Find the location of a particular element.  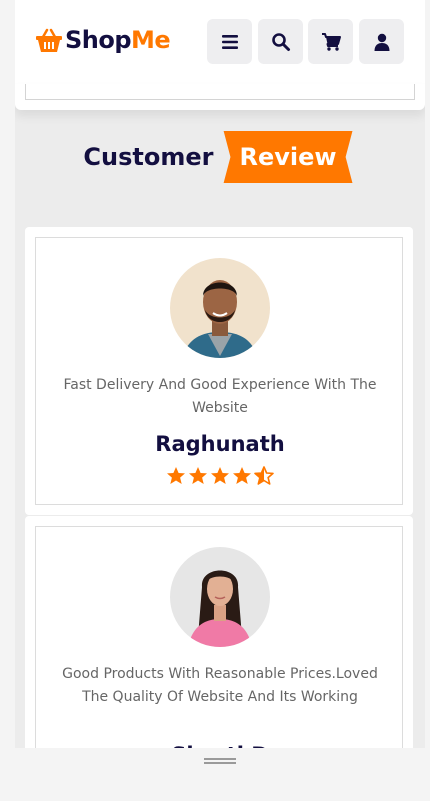

logo-text-main: Shop is located at coordinates (98, 40).